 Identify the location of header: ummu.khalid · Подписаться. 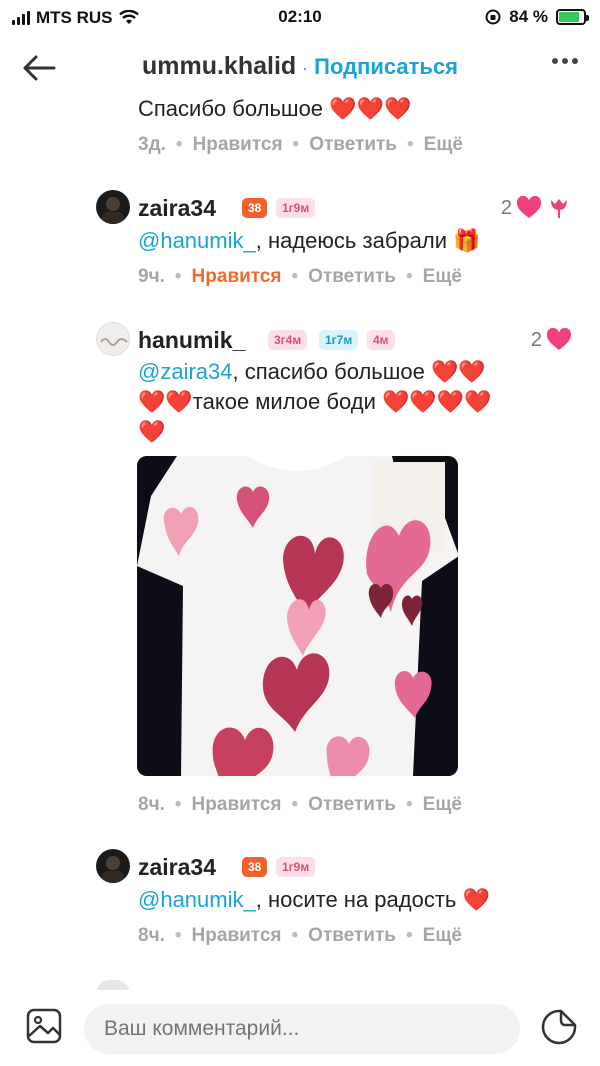
(300, 68).